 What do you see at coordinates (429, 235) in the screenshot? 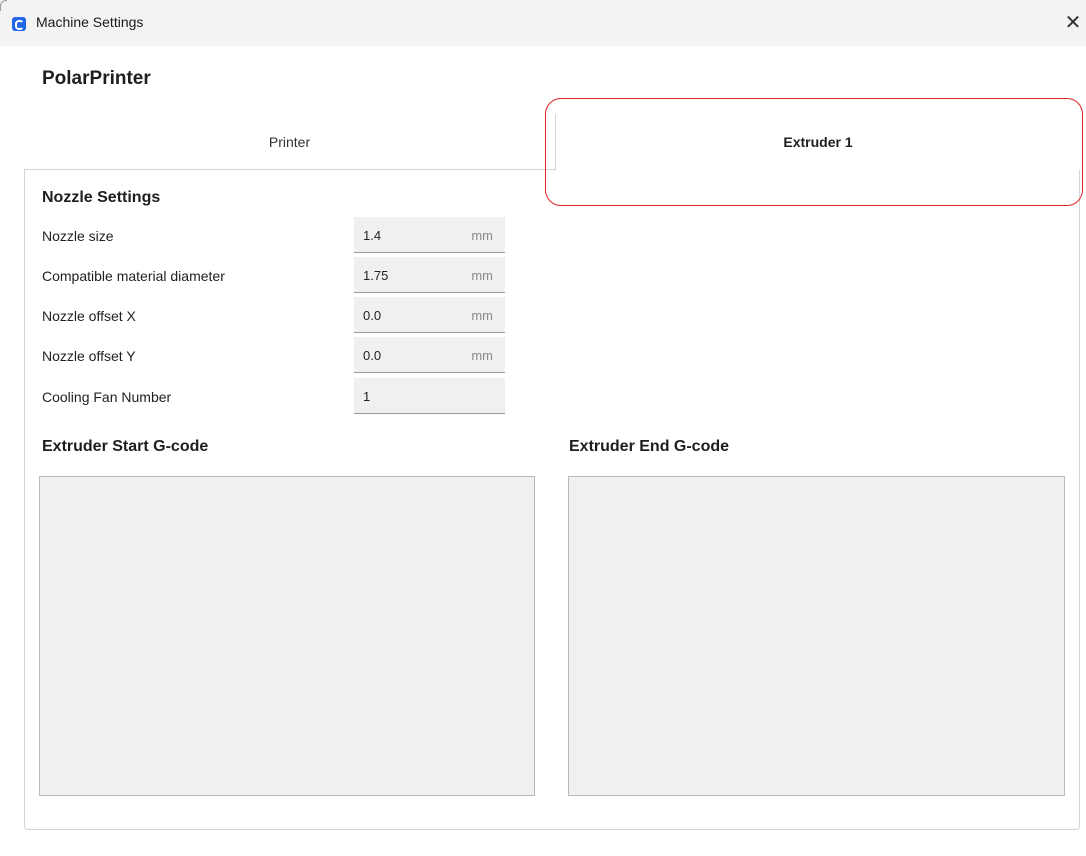
I see `nozzle-size-field: 1.4 mm` at bounding box center [429, 235].